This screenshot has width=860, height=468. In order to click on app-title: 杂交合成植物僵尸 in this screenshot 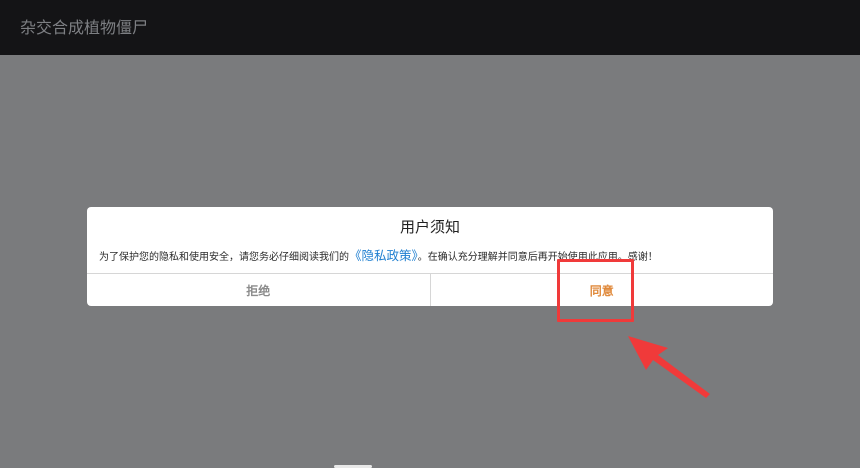, I will do `click(84, 27)`.